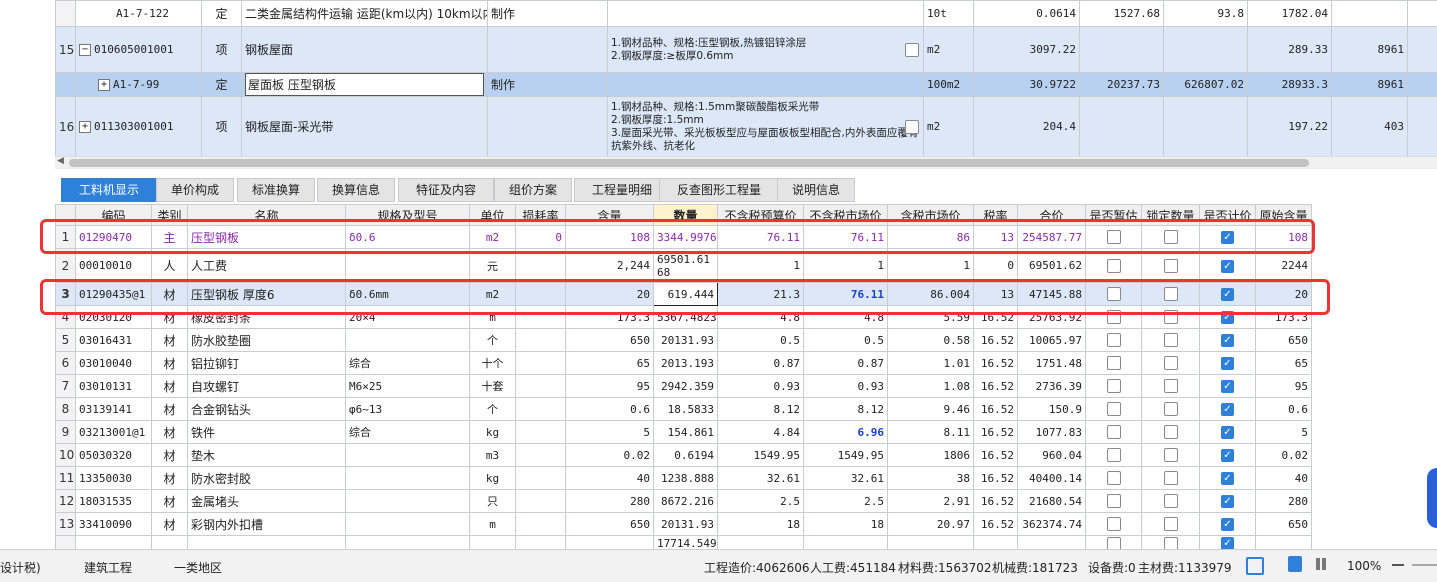 Image resolution: width=1437 pixels, height=582 pixels. What do you see at coordinates (816, 190) in the screenshot?
I see `tab-8: 说明信息` at bounding box center [816, 190].